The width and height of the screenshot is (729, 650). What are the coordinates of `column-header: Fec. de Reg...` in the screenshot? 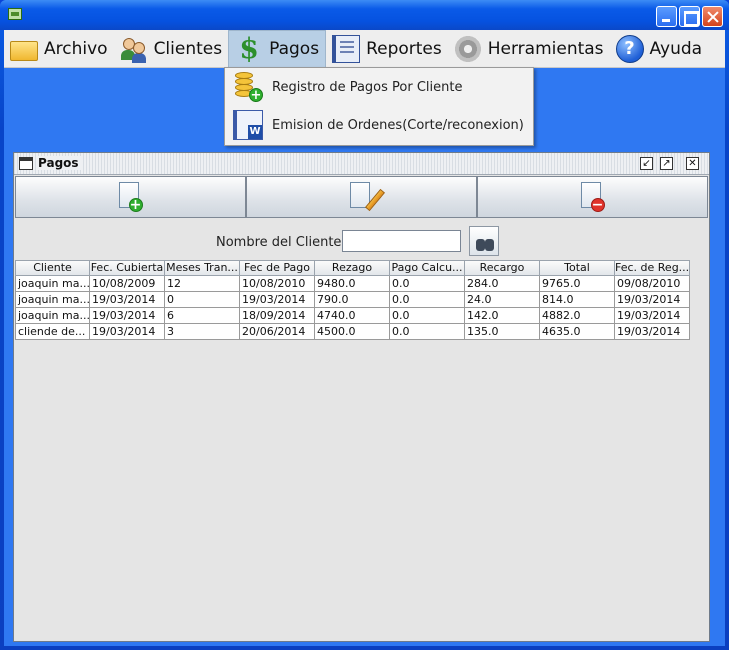 It's located at (652, 268).